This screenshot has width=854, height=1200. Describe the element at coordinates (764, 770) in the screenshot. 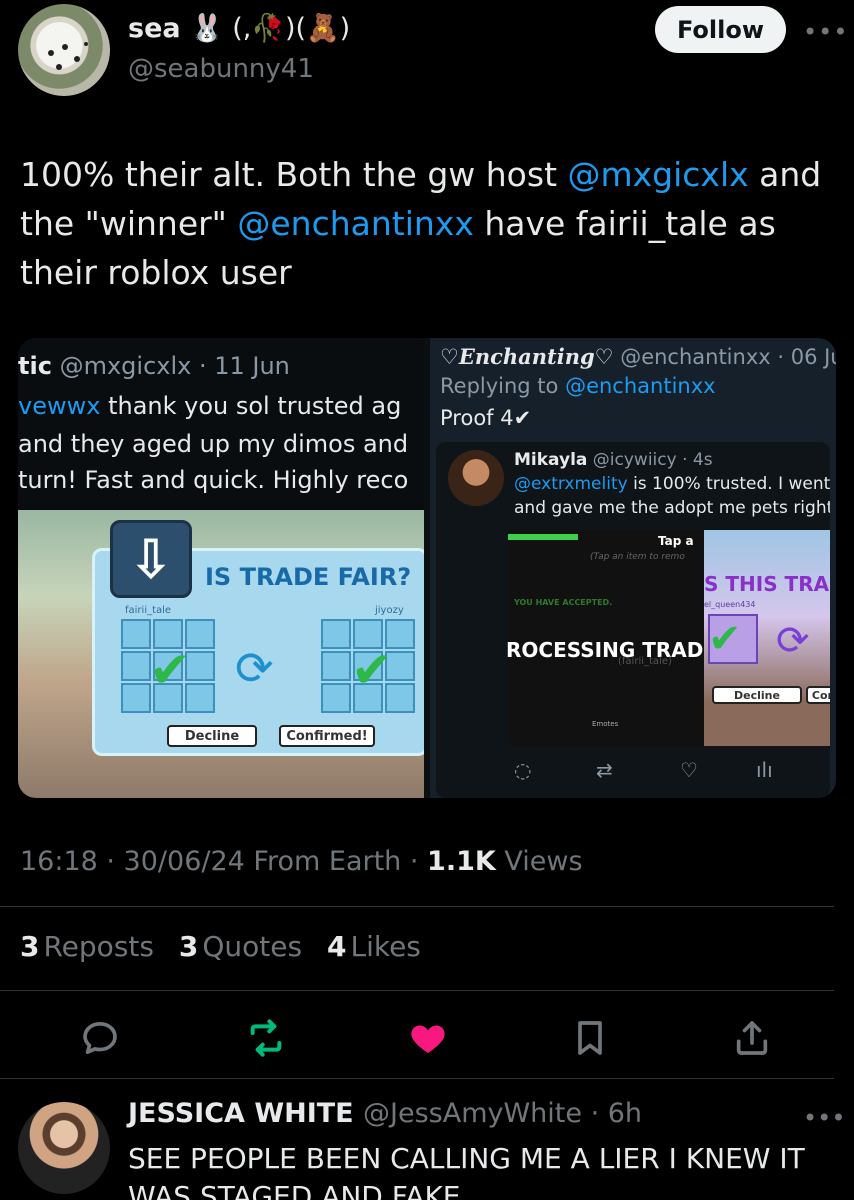

I see `views-icon: ılı` at that location.